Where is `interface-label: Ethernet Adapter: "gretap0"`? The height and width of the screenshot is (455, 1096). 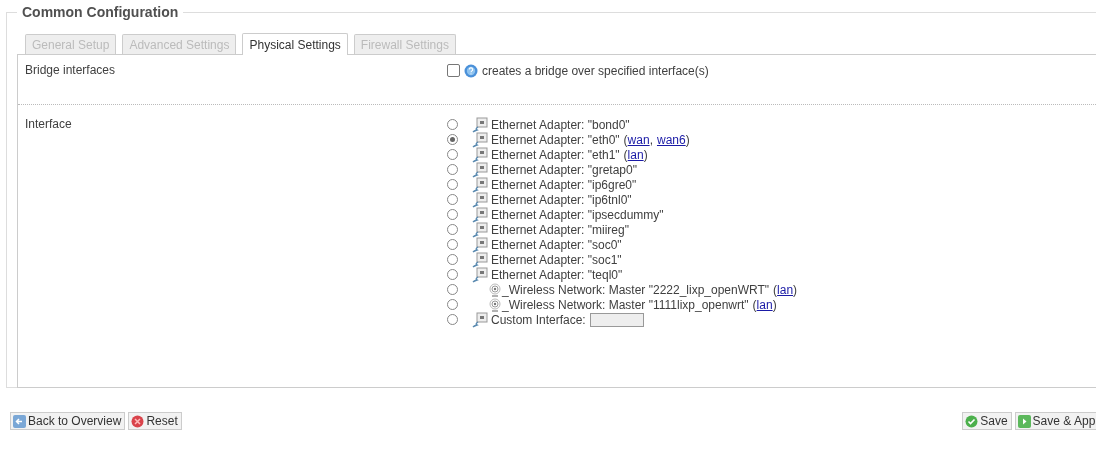 interface-label: Ethernet Adapter: "gretap0" is located at coordinates (564, 169).